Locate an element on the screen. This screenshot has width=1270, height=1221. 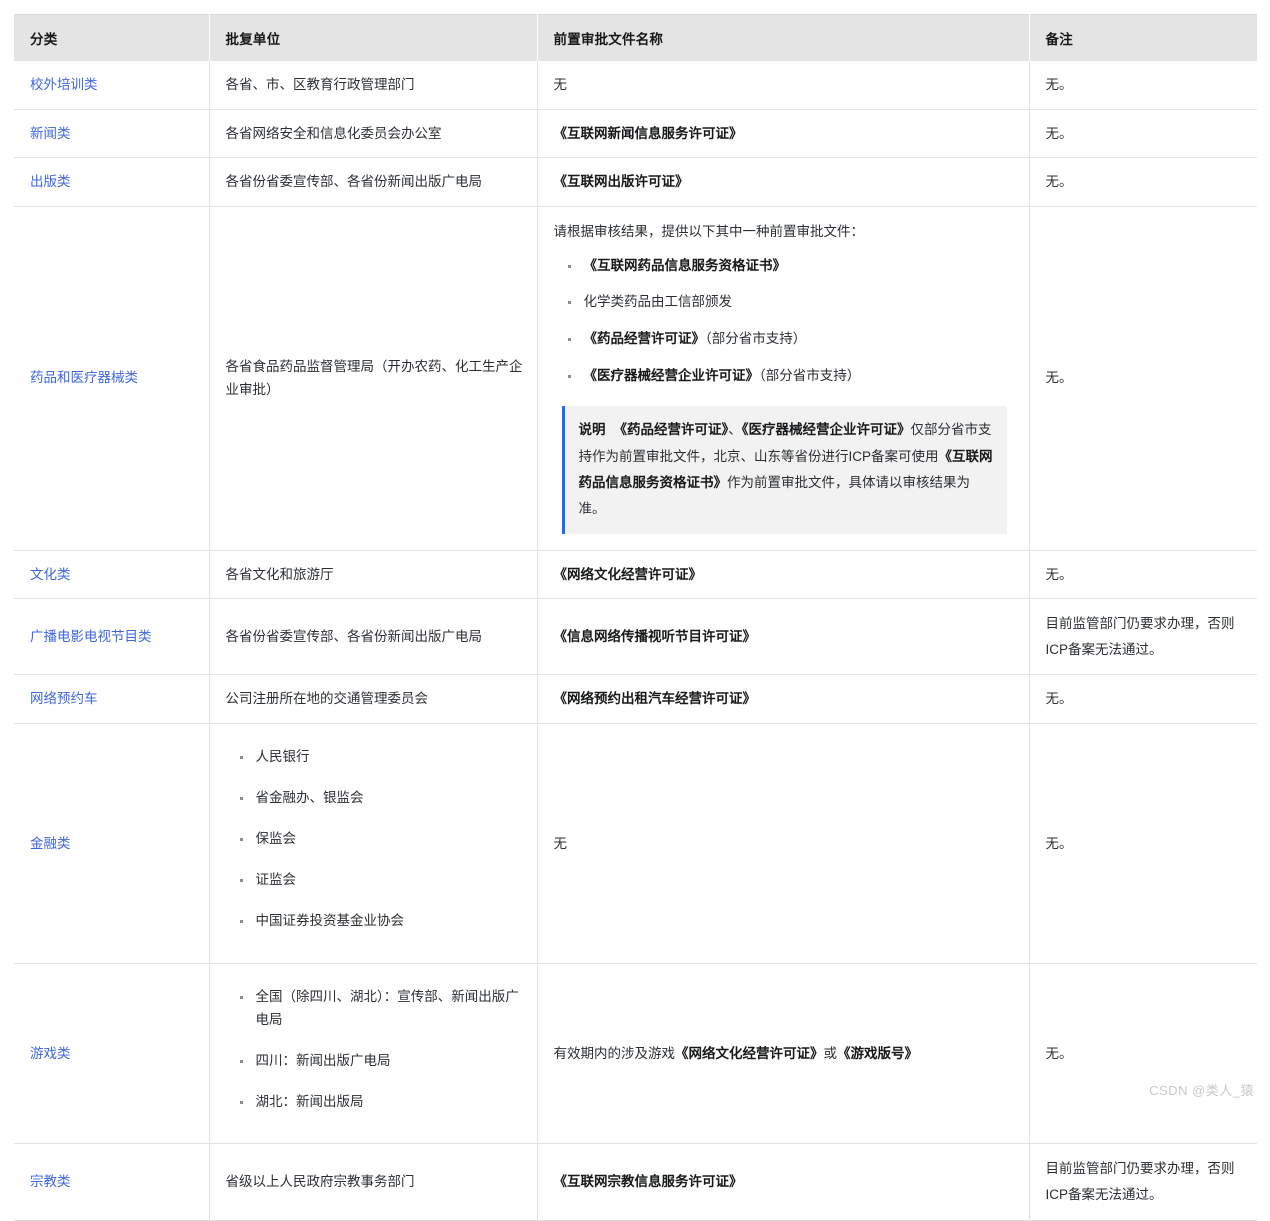
category-link: 金融类 is located at coordinates (50, 843).